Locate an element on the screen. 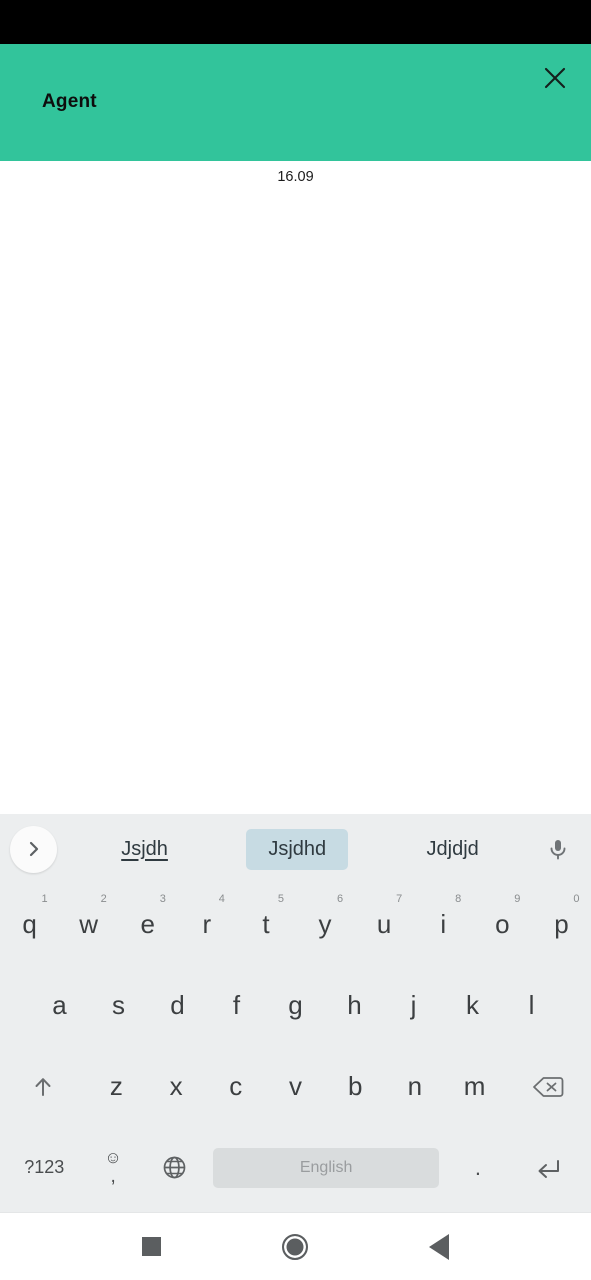  key-row-2: a s d f g h j k l is located at coordinates (295, 1005).